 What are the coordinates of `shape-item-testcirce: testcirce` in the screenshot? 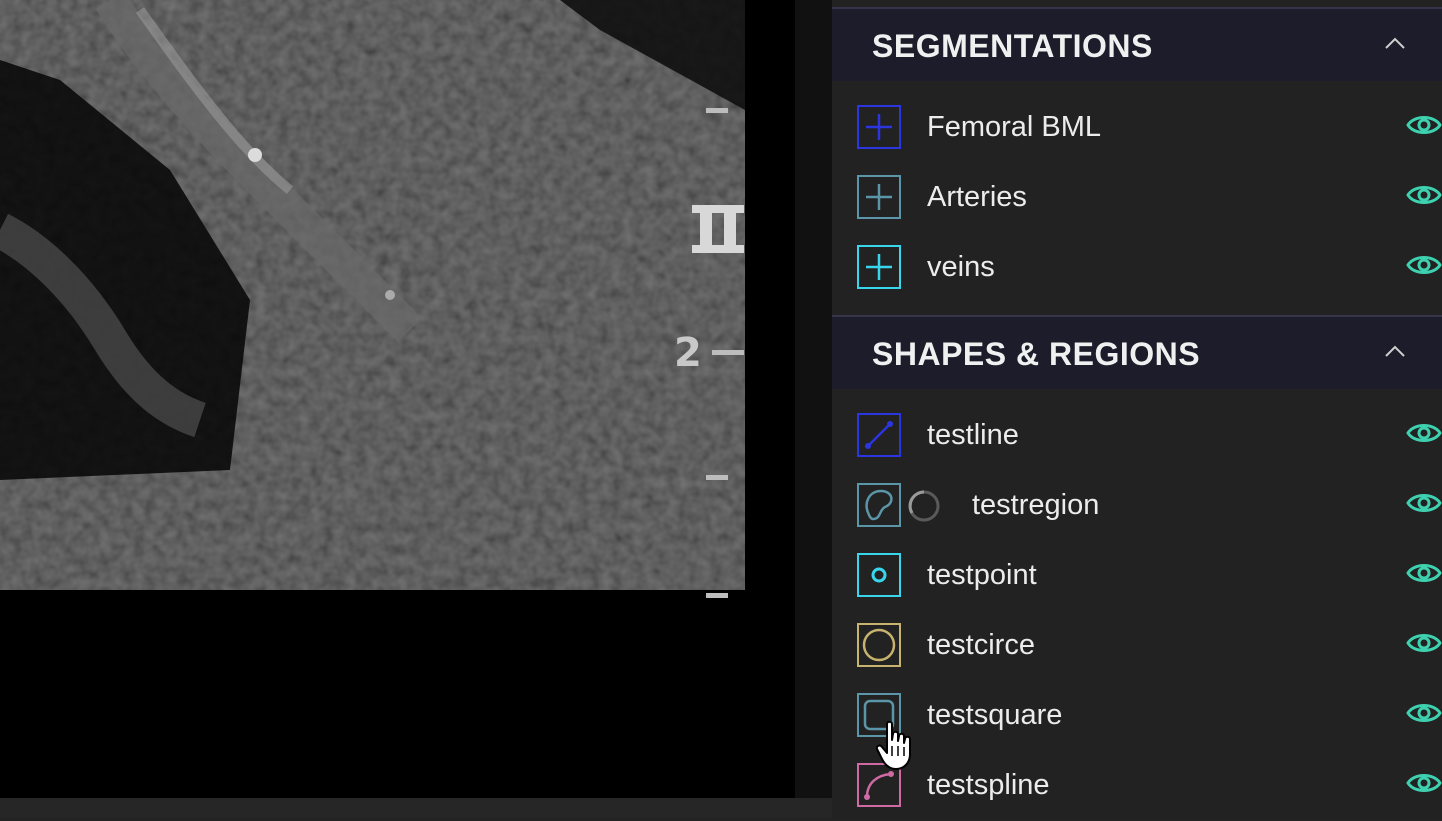 It's located at (1137, 646).